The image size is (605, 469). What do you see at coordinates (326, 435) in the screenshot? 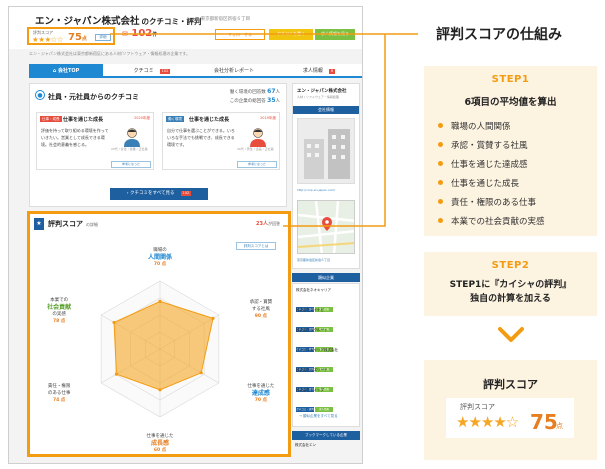
I see `bookmark-header: ブックマークしている企業` at bounding box center [326, 435].